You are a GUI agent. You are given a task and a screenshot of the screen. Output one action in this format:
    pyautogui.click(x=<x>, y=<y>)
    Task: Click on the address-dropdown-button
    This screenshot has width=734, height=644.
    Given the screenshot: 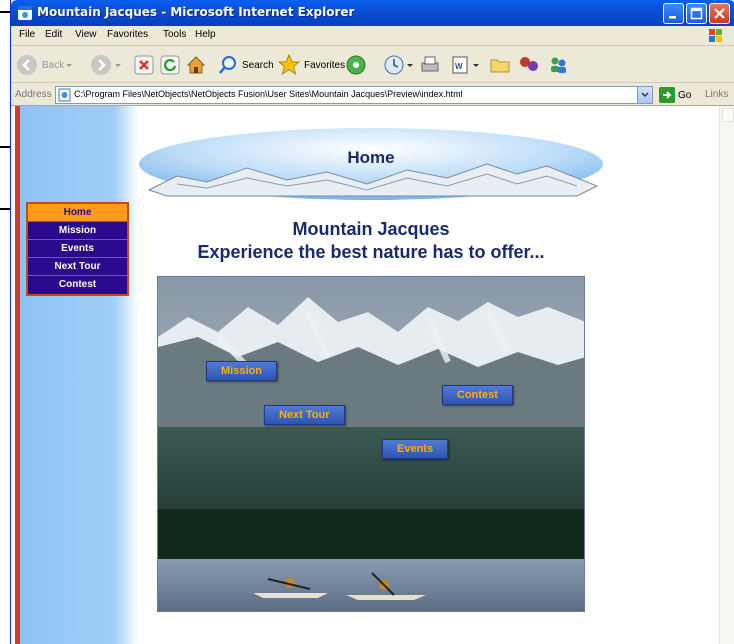 What is the action you would take?
    pyautogui.click(x=644, y=95)
    